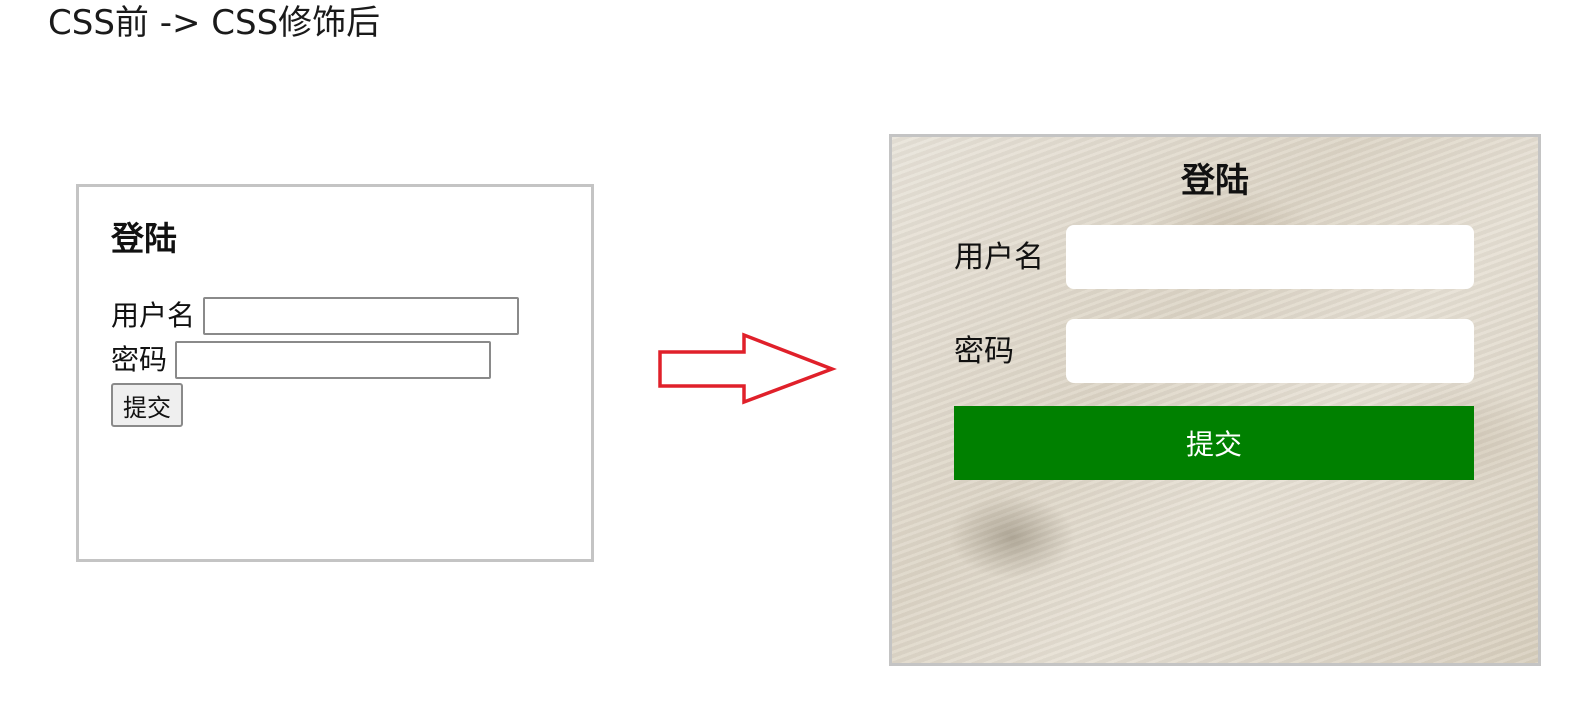 The height and width of the screenshot is (724, 1574). I want to click on before-password-row: 密码, so click(301, 360).